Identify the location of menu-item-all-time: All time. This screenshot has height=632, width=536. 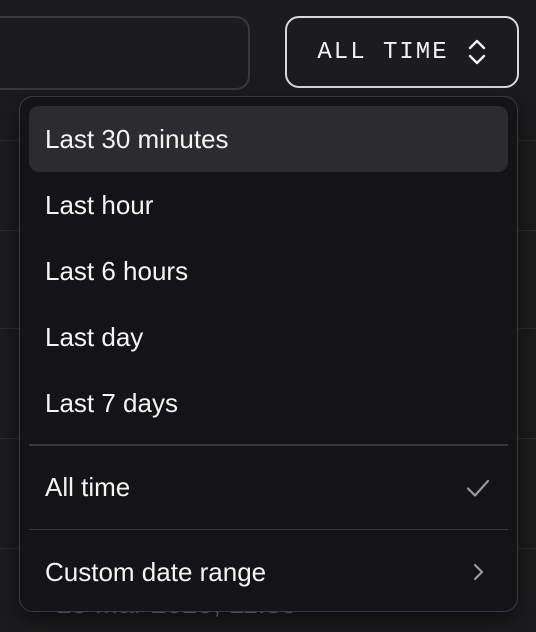
(268, 488).